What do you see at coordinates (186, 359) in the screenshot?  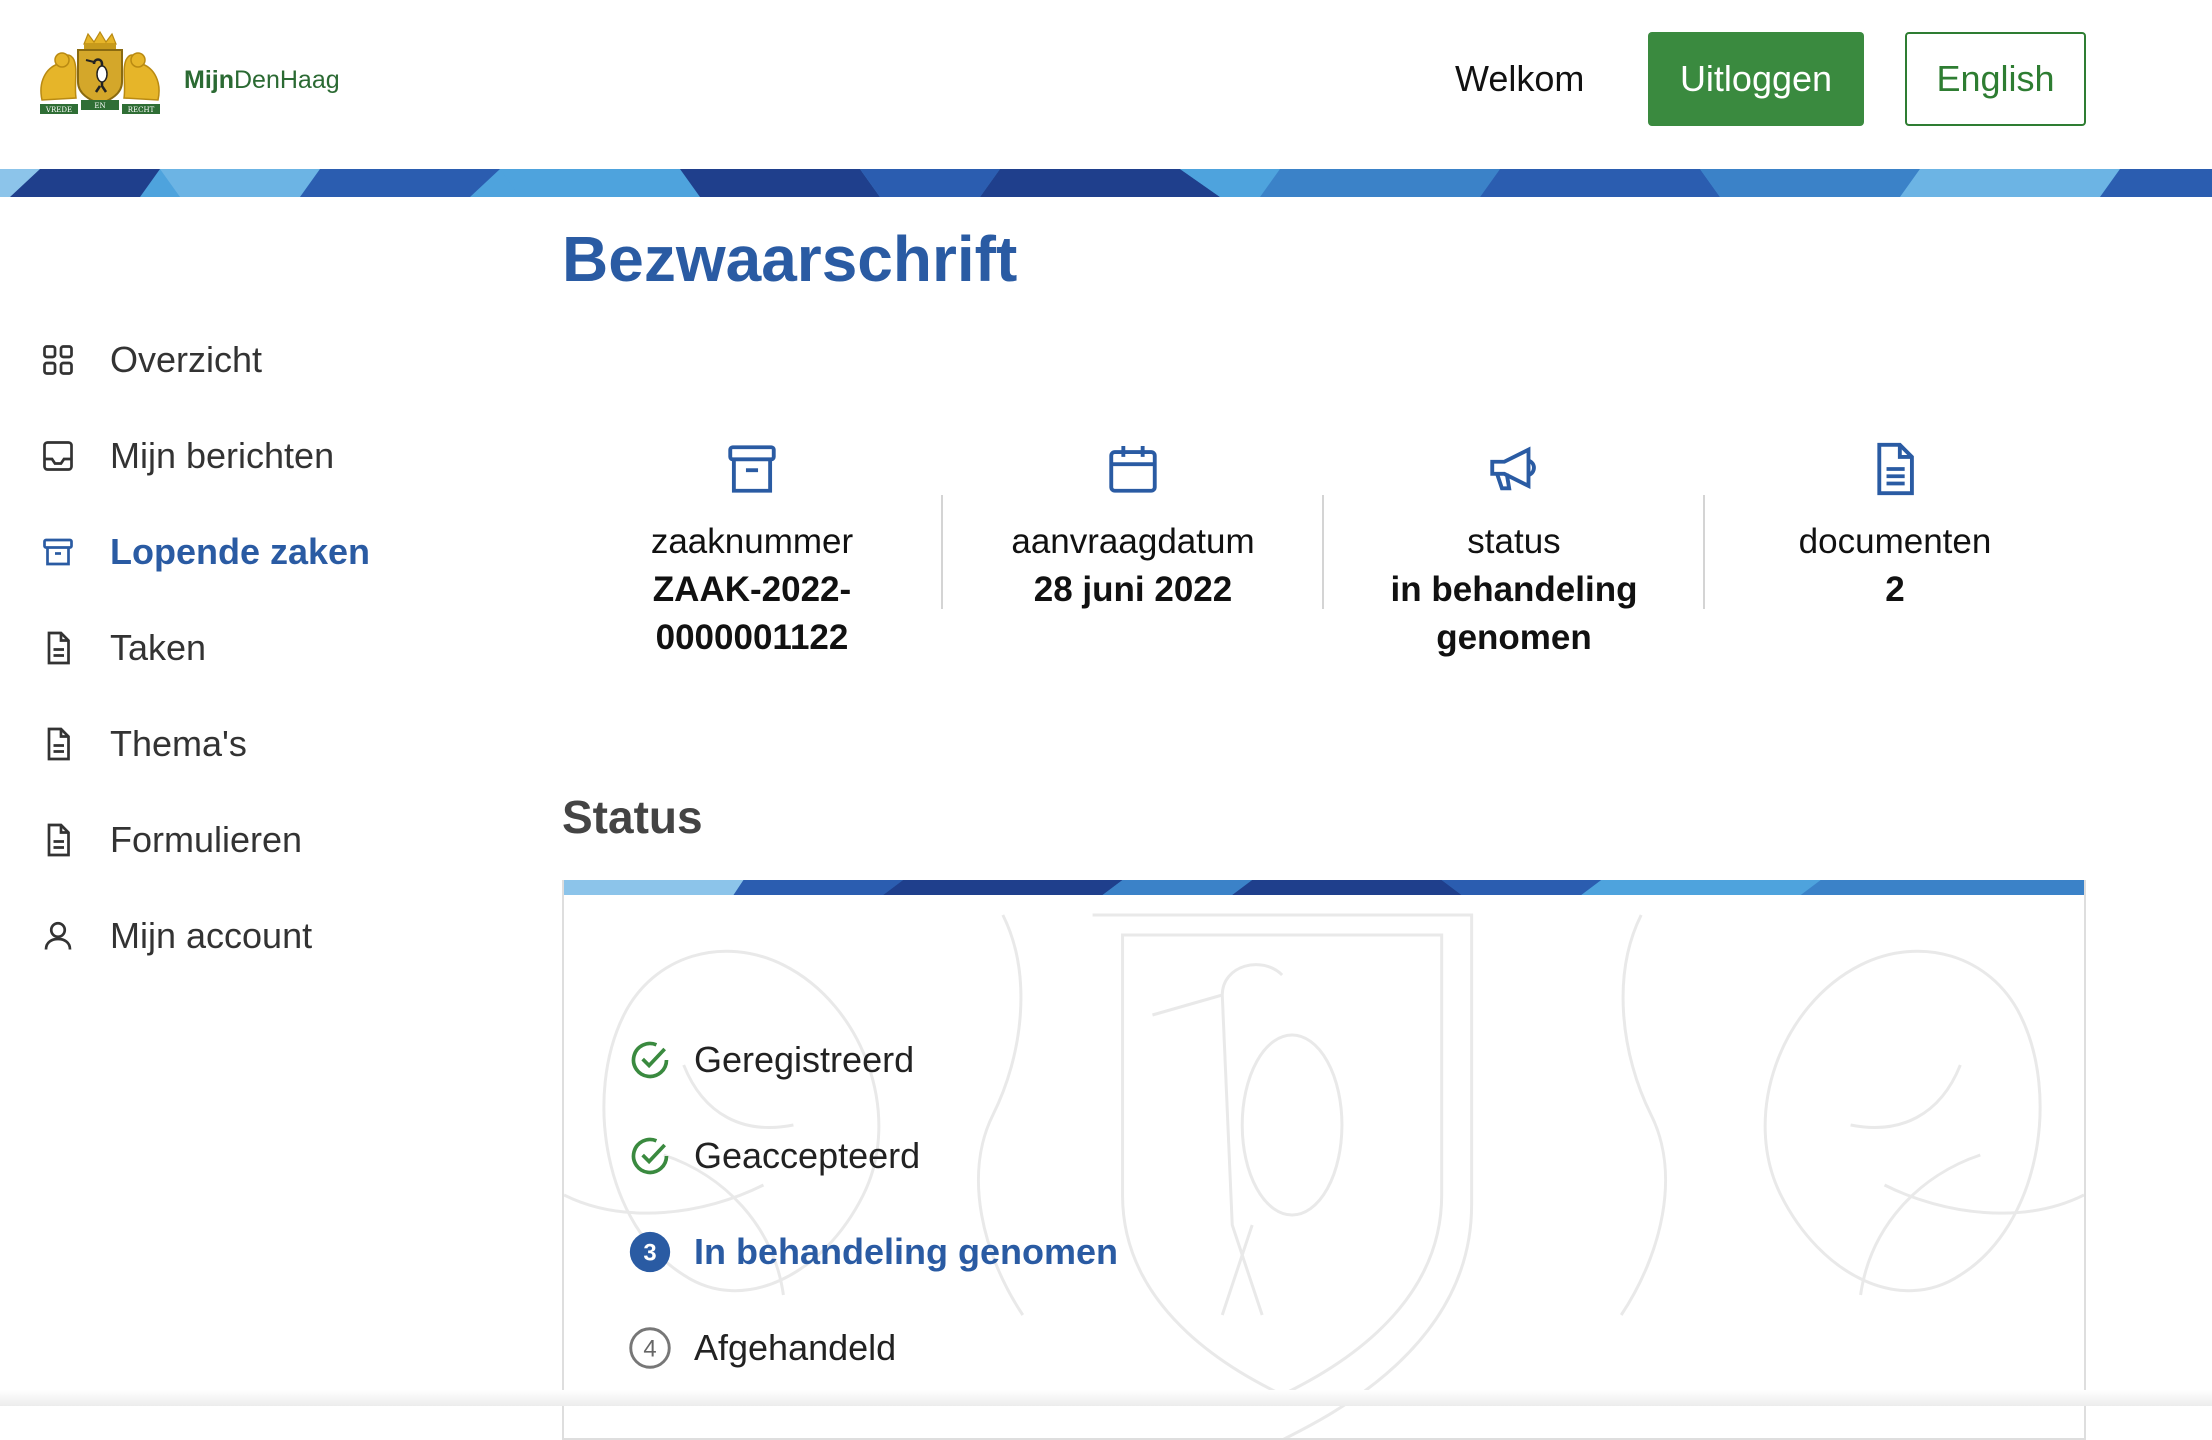 I see `sidebar-item-label: Overzicht` at bounding box center [186, 359].